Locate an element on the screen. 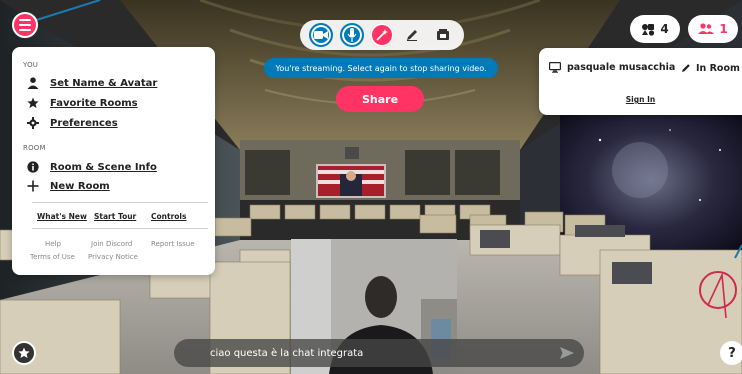  person-icon is located at coordinates (33, 83).